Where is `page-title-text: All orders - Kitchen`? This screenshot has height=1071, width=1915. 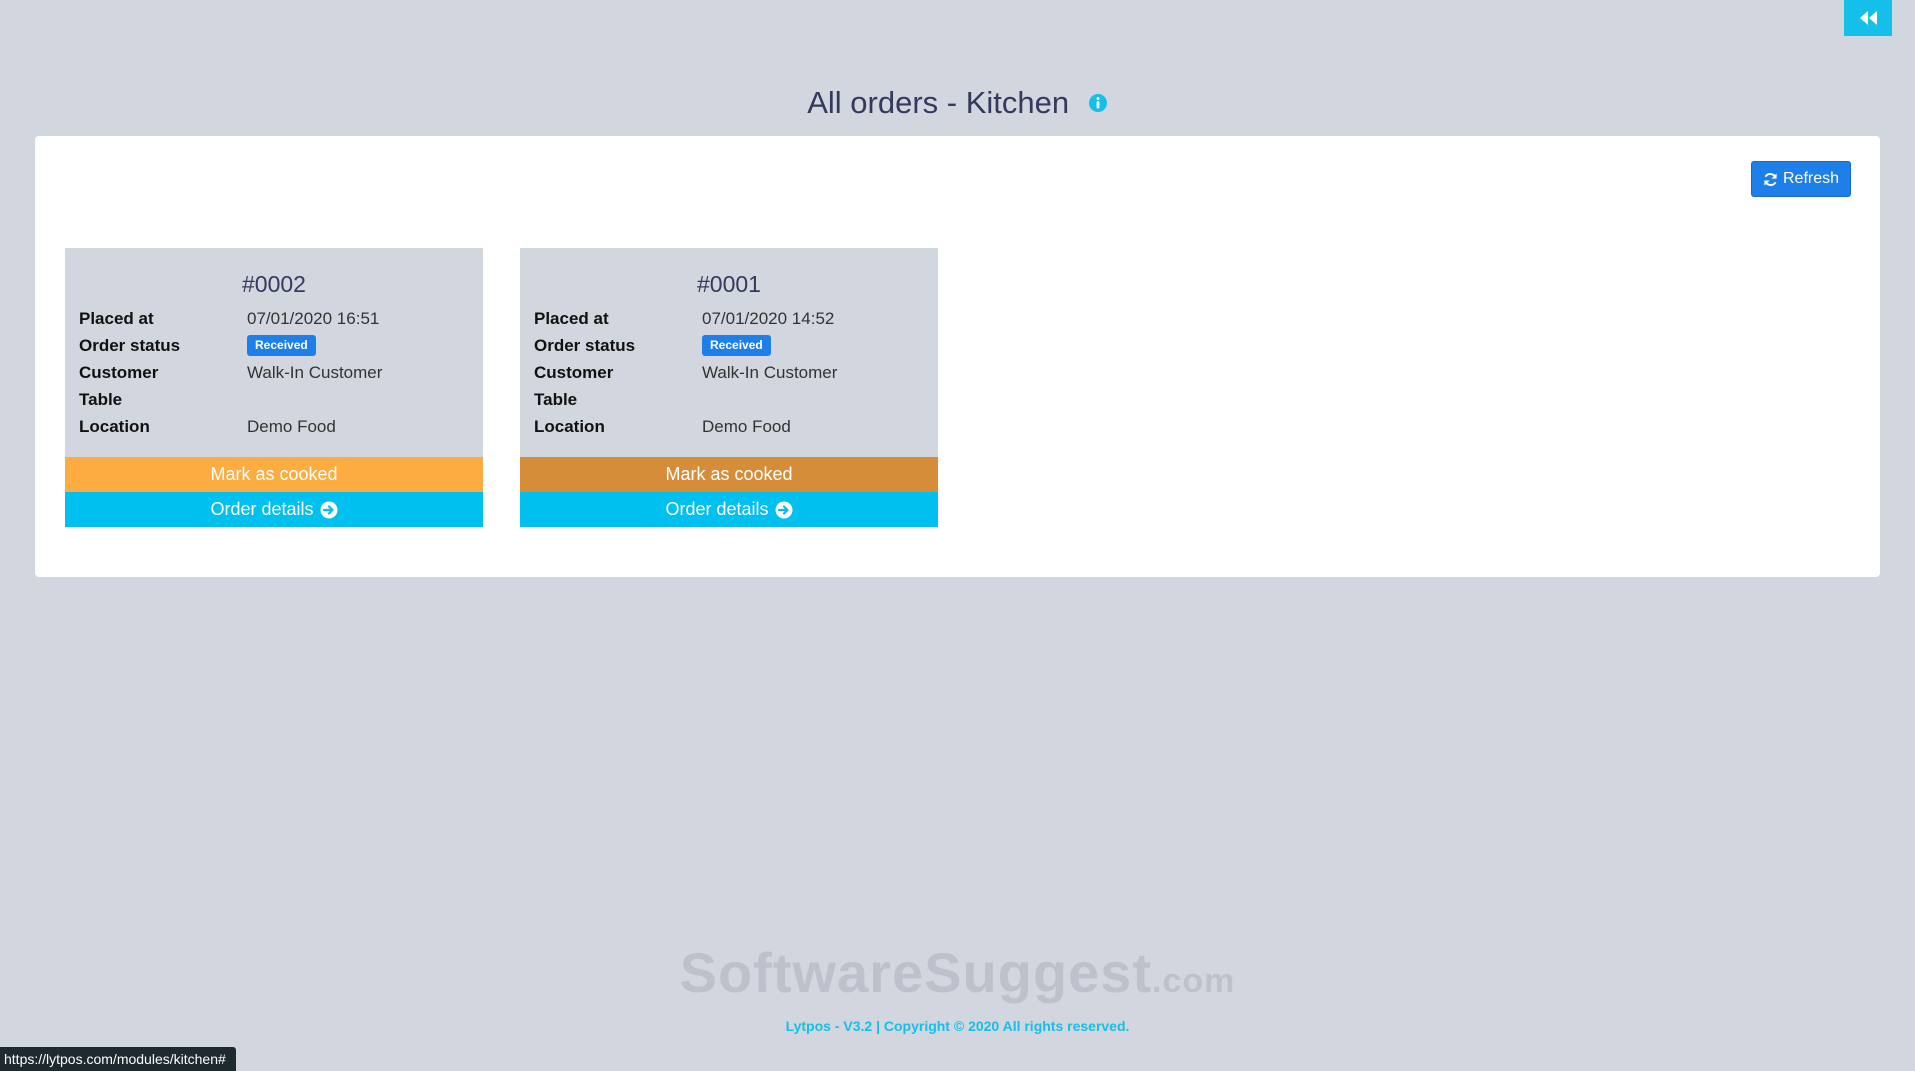
page-title-text: All orders - Kitchen is located at coordinates (938, 102).